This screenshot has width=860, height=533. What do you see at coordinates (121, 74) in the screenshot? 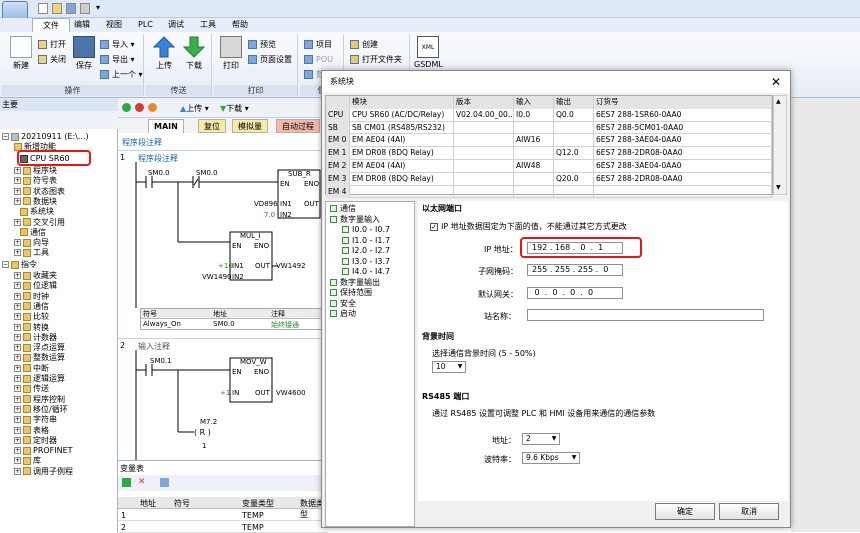
I see `previous-button: 上一个 ▾` at bounding box center [121, 74].